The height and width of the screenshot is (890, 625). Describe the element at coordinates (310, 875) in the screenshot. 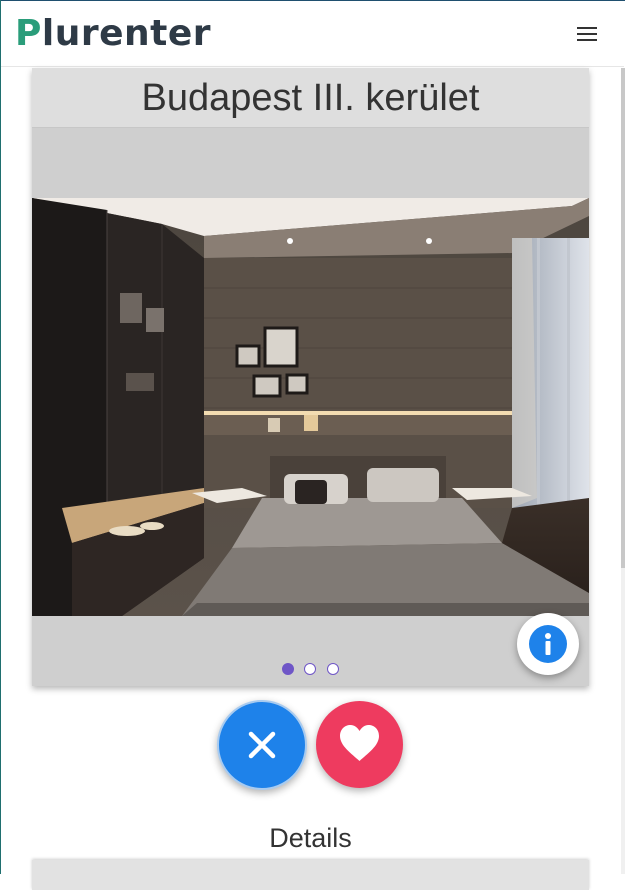

I see `details-card` at that location.